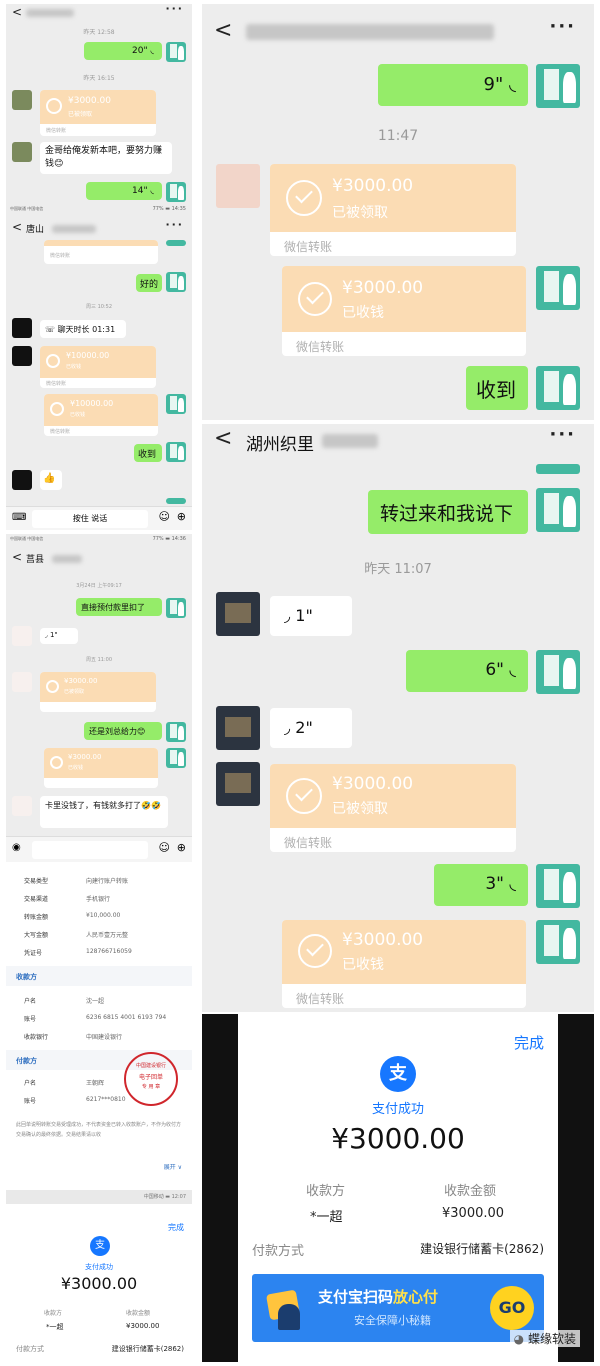 The image size is (600, 1366). What do you see at coordinates (103, 915) in the screenshot?
I see `field-value: ¥10,000.00` at bounding box center [103, 915].